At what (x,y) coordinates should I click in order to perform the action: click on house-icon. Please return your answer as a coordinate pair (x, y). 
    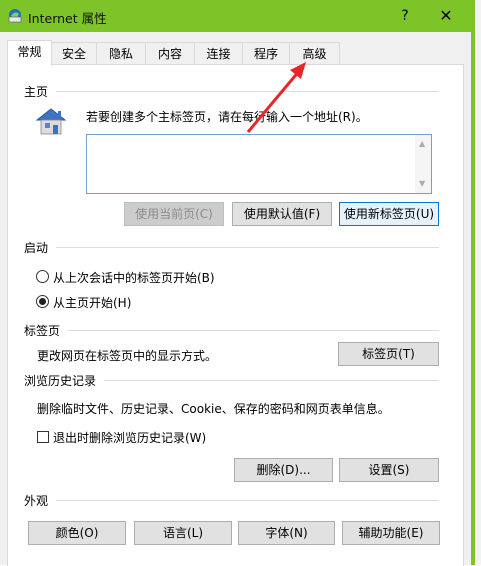
    Looking at the image, I should click on (51, 121).